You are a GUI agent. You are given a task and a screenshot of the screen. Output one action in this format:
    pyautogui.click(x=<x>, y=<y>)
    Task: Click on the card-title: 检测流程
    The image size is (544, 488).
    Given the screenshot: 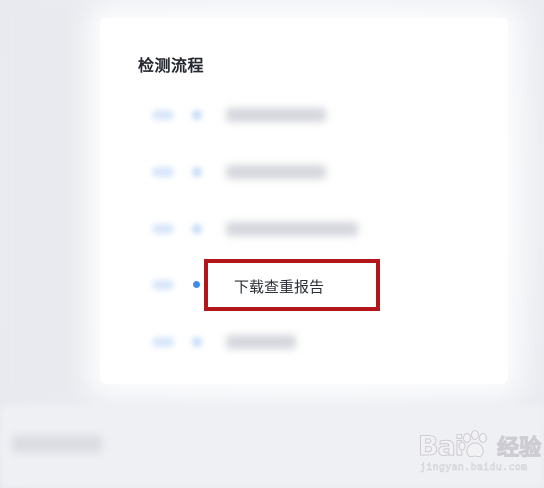 What is the action you would take?
    pyautogui.click(x=171, y=65)
    